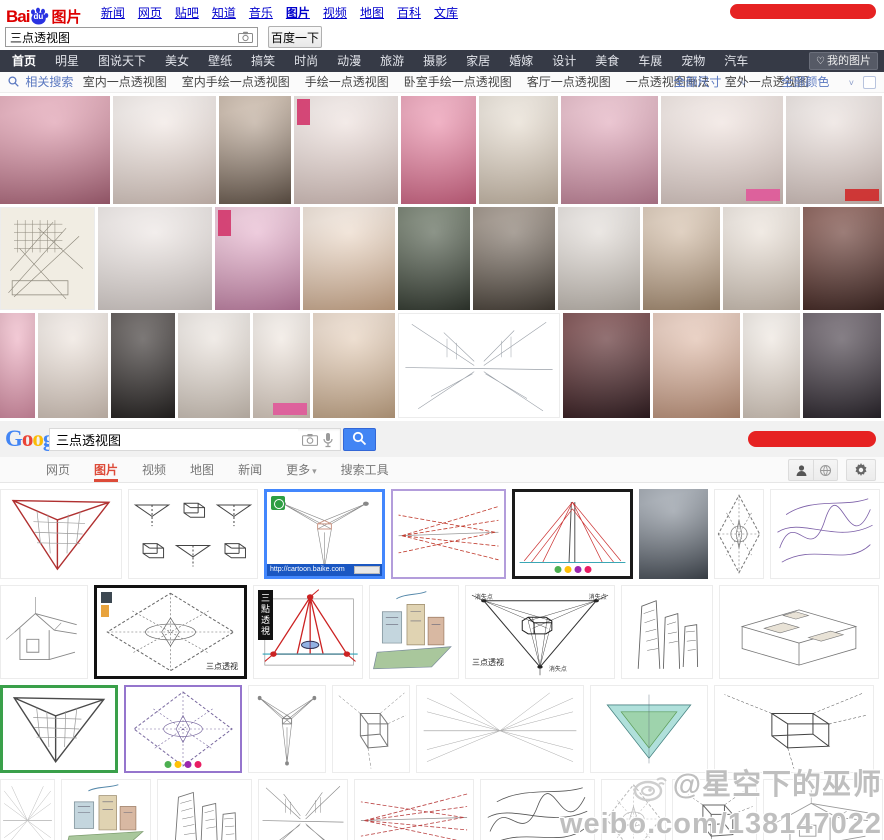  I want to click on category-时尚: 时尚, so click(306, 61).